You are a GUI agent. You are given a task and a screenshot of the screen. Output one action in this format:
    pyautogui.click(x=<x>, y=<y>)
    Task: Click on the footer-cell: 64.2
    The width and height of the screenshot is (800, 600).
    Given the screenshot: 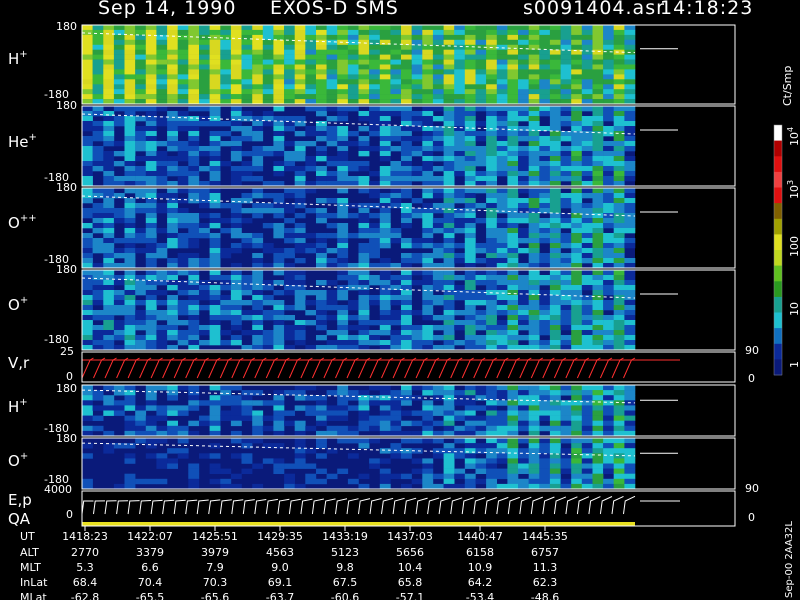 What is the action you would take?
    pyautogui.click(x=480, y=582)
    